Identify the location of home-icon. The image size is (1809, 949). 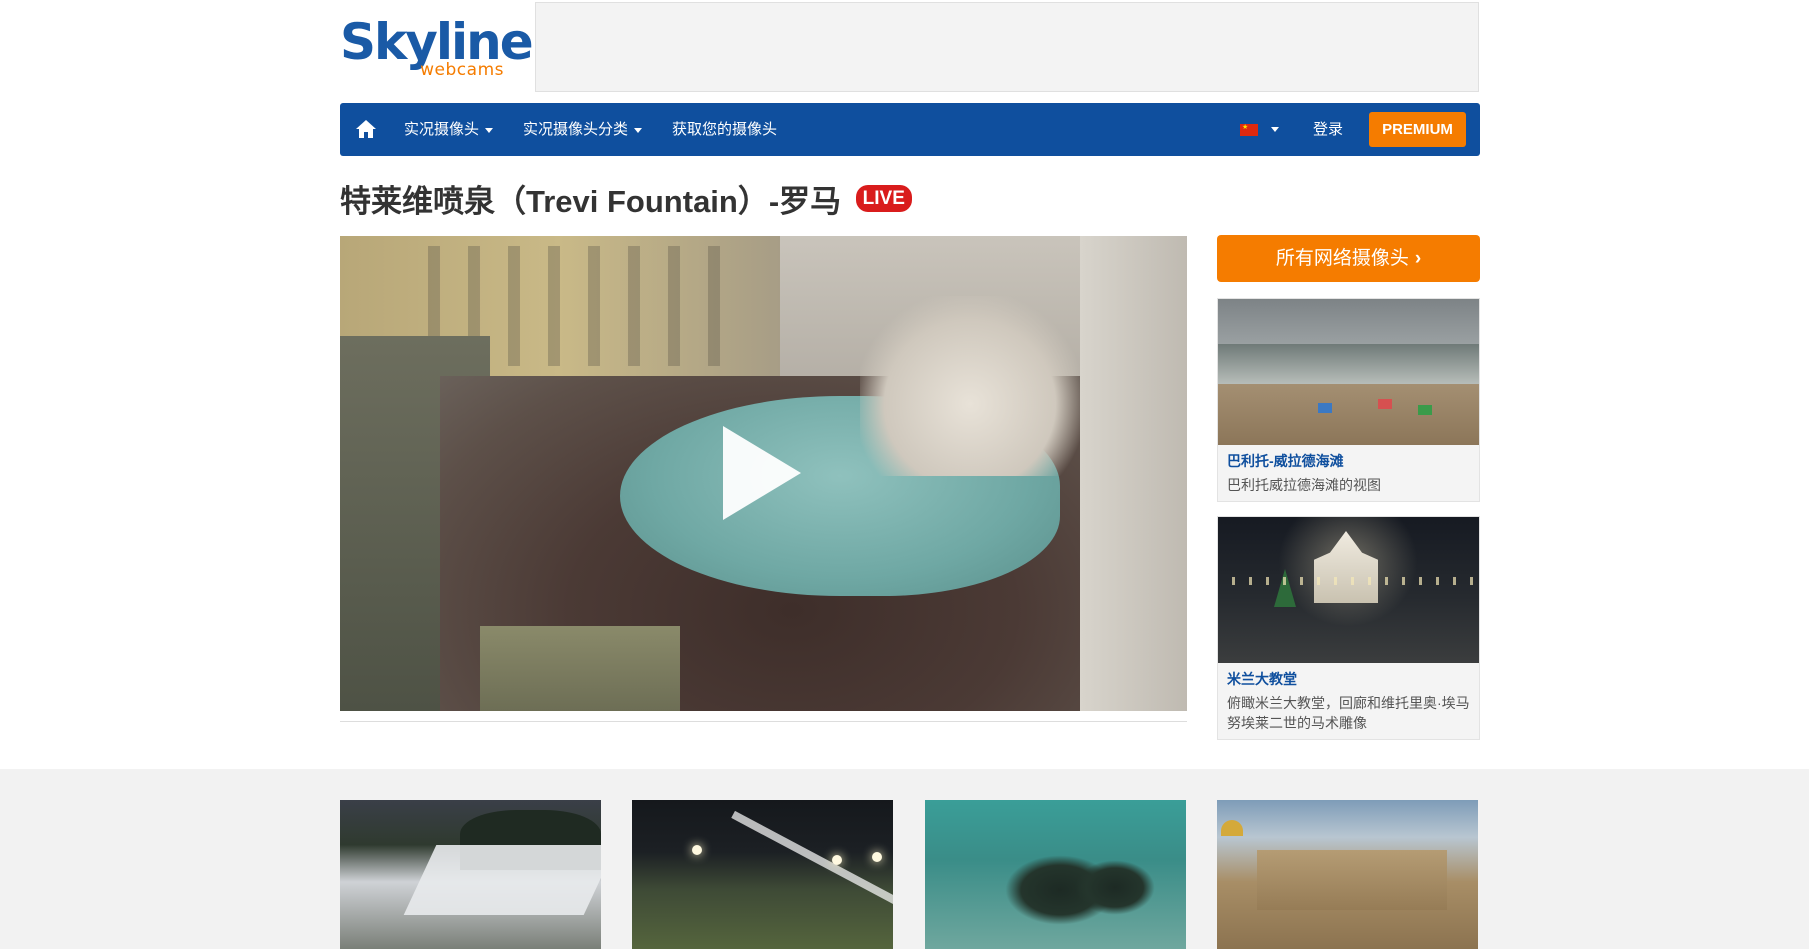
(366, 129).